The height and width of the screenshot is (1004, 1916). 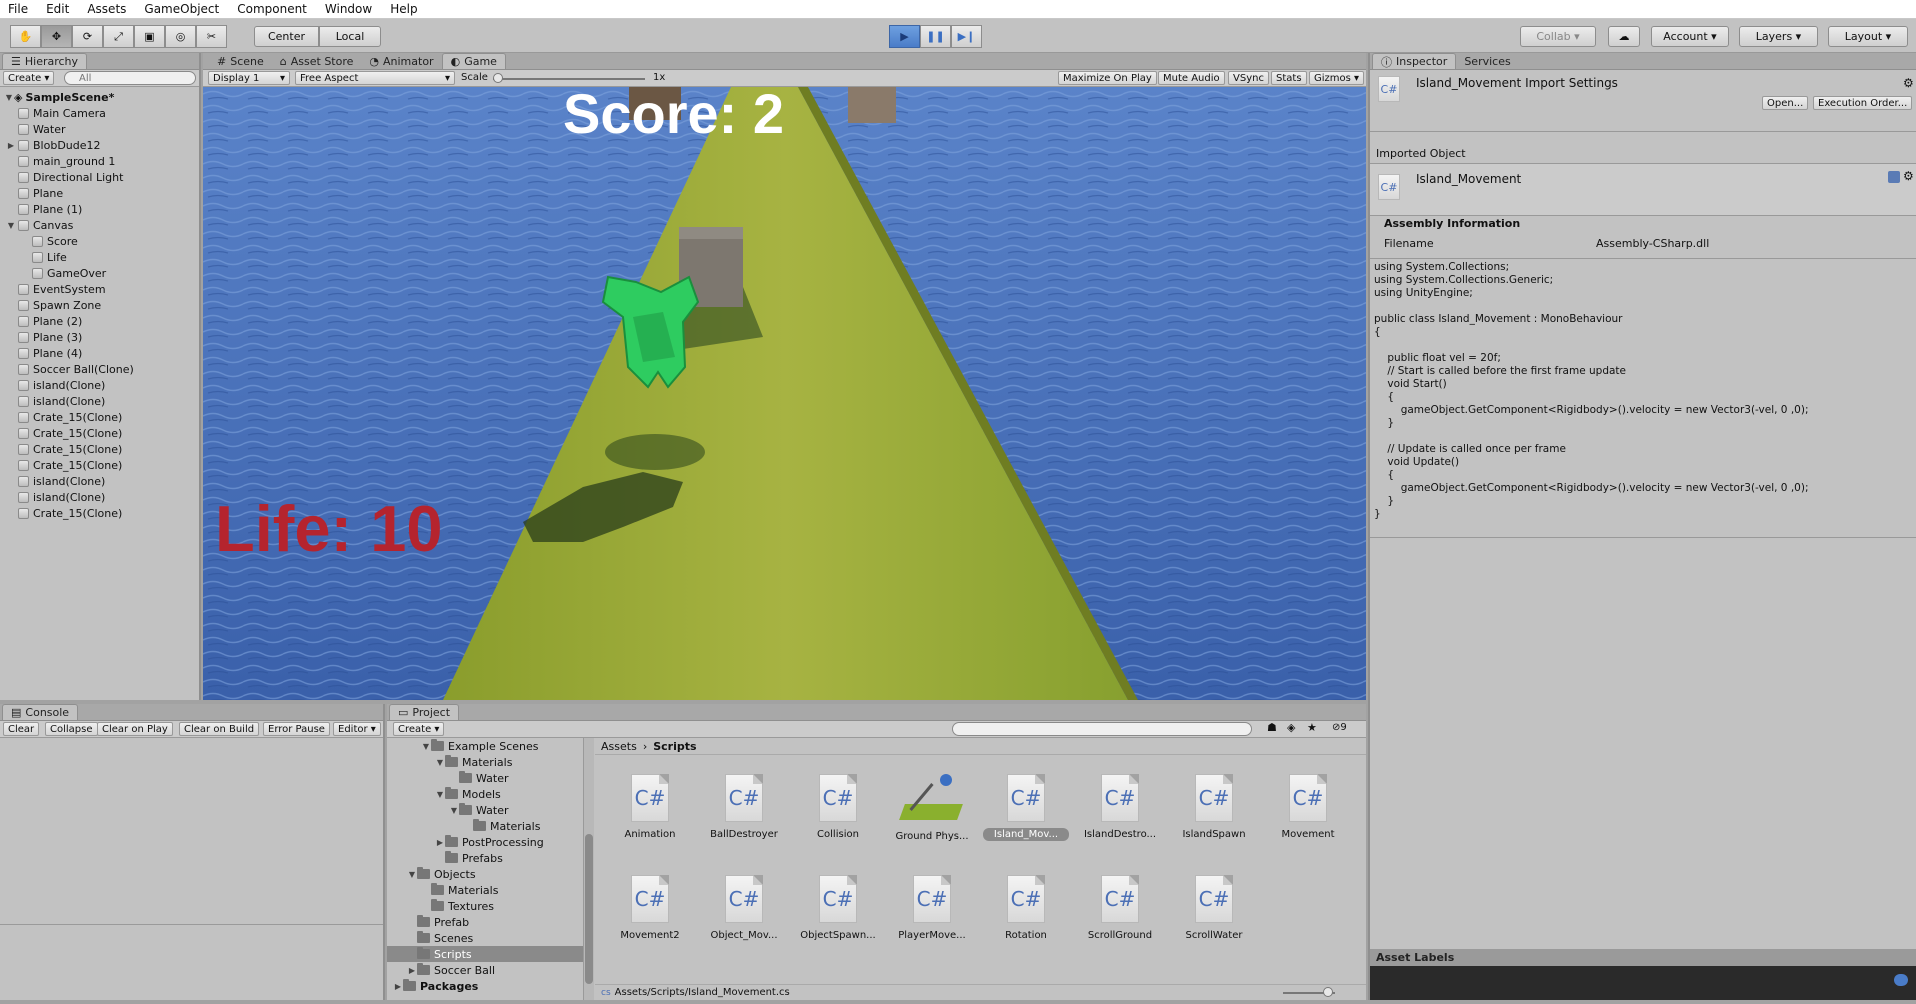 What do you see at coordinates (401, 61) in the screenshot?
I see `tab-animator: ◔ Animator` at bounding box center [401, 61].